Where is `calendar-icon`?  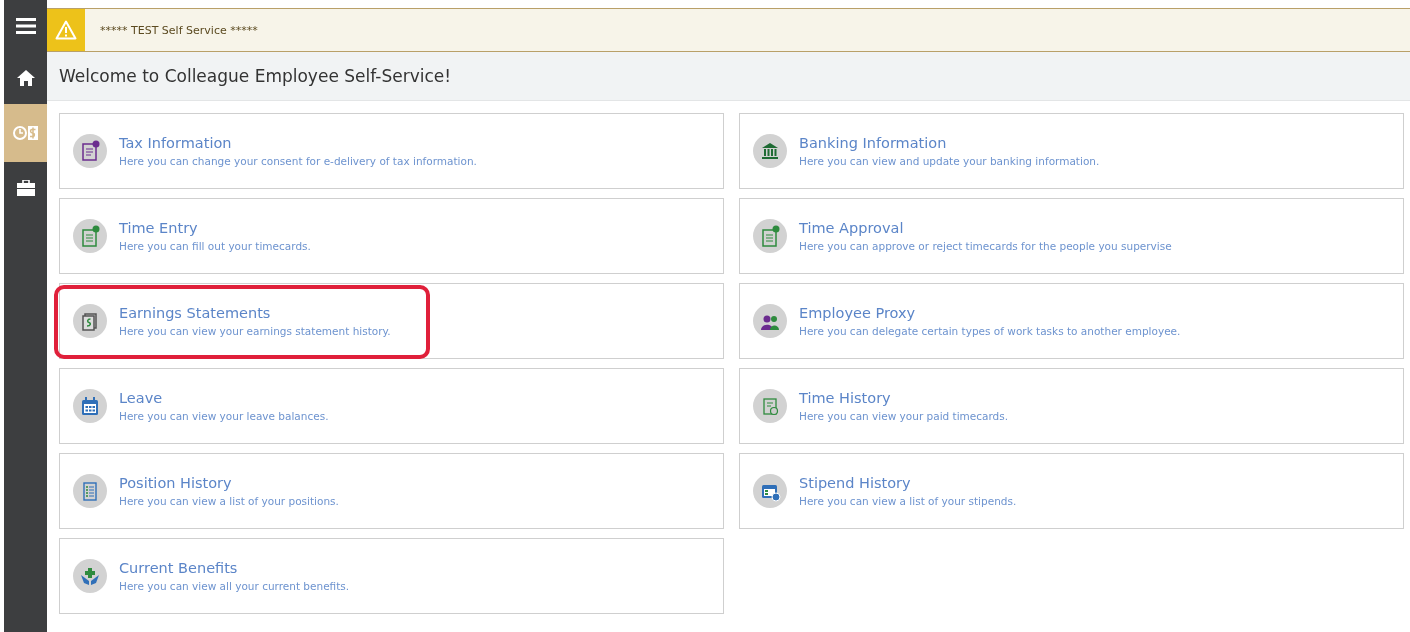
calendar-icon is located at coordinates (90, 406).